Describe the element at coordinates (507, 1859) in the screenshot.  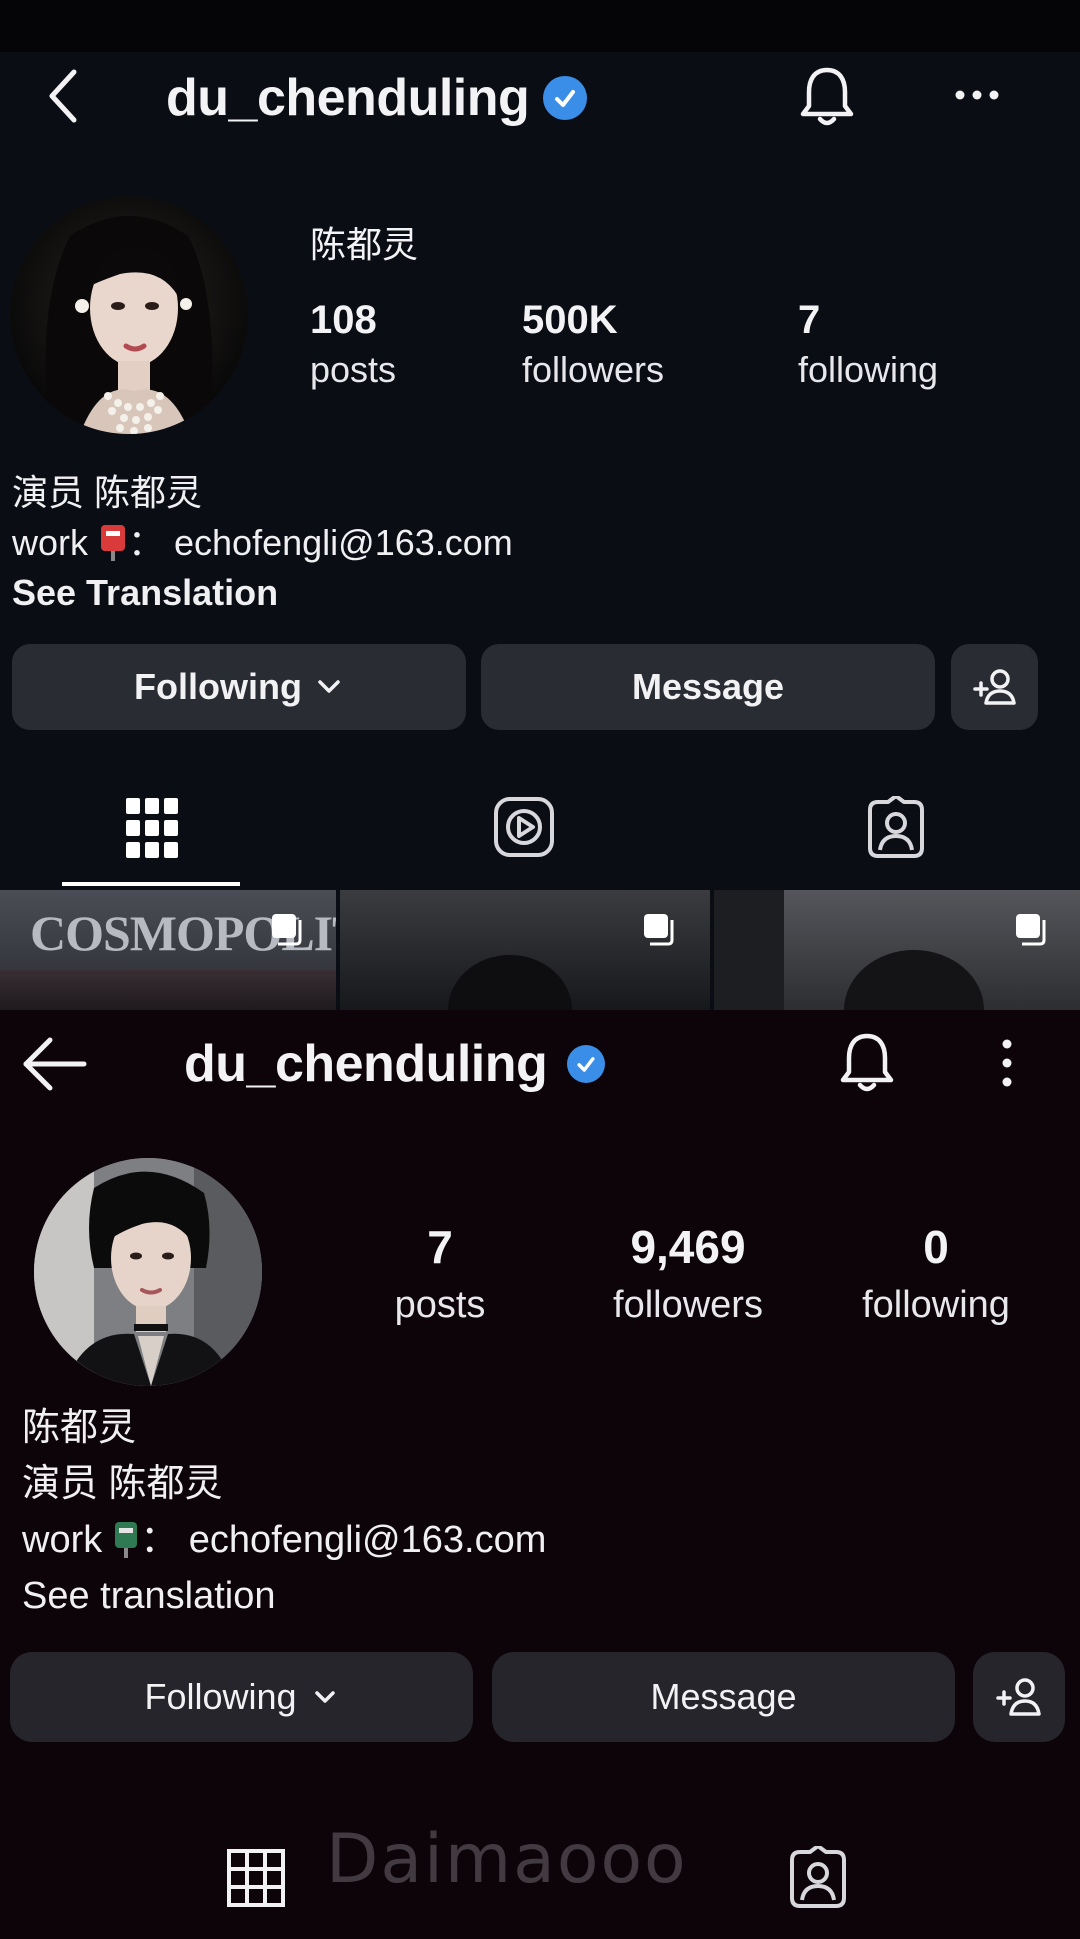
I see `watermark-text: Daimaooo` at that location.